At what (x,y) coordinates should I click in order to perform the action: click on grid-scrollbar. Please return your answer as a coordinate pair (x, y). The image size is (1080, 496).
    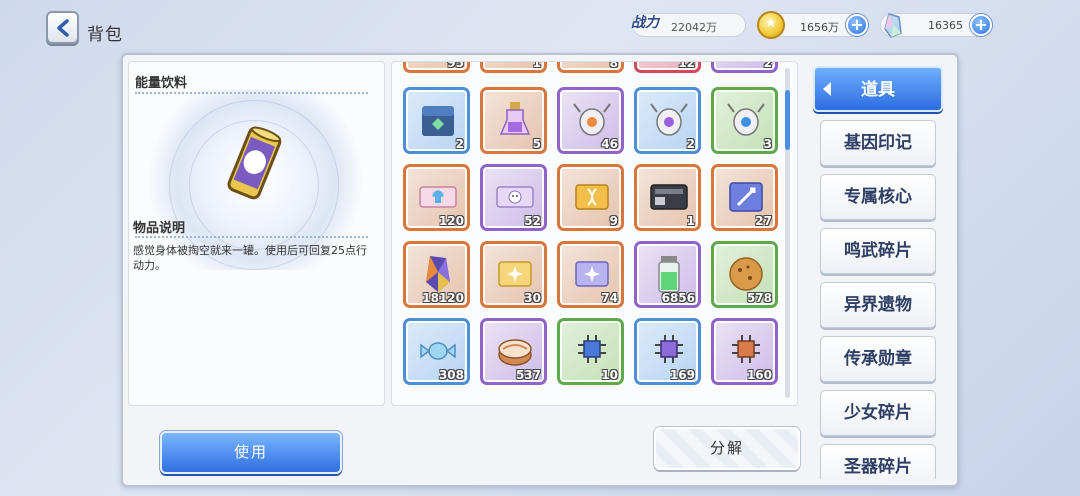
    Looking at the image, I should click on (787, 233).